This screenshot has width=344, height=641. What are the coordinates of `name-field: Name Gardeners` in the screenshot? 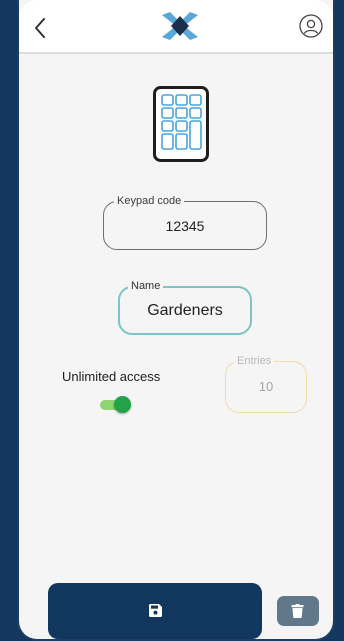 It's located at (185, 307).